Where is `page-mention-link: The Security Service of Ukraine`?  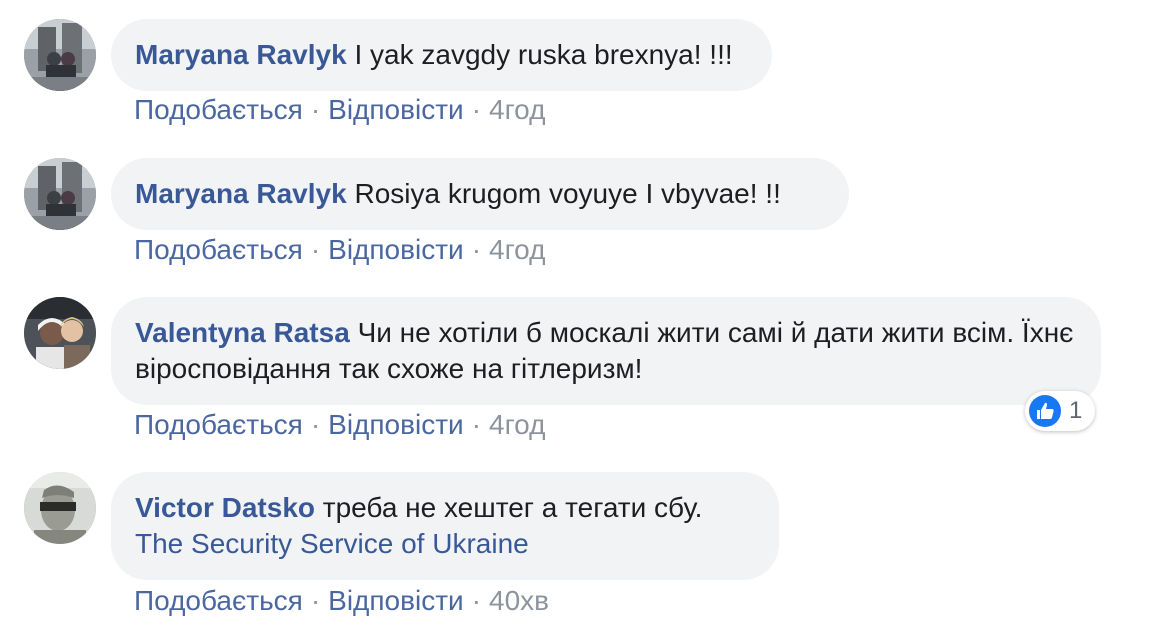
page-mention-link: The Security Service of Ukraine is located at coordinates (332, 543).